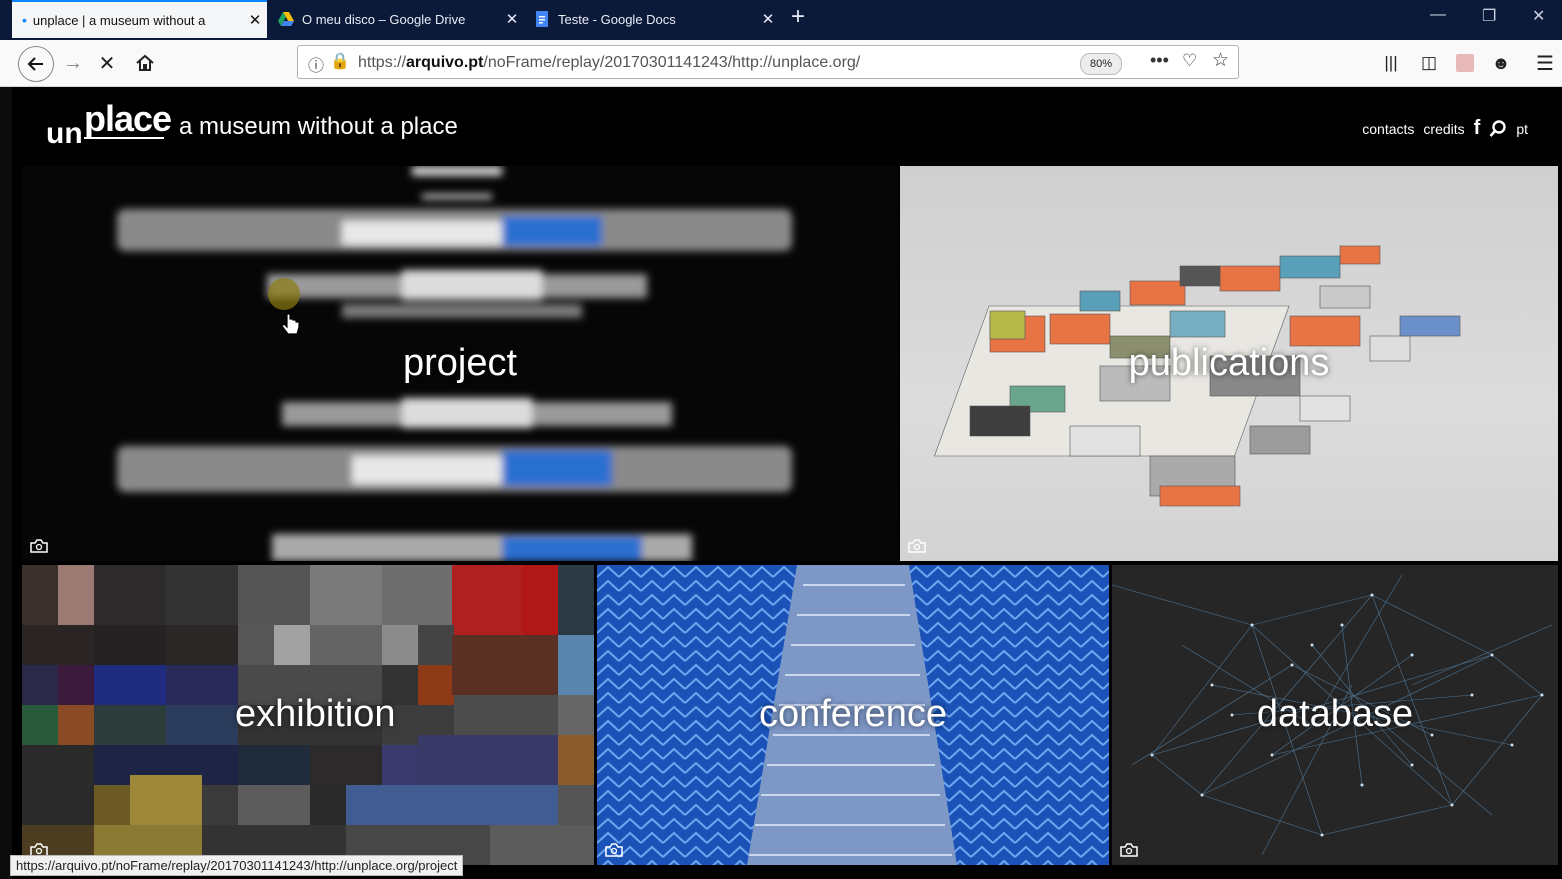  I want to click on pdf-extension-icon, so click(1465, 63).